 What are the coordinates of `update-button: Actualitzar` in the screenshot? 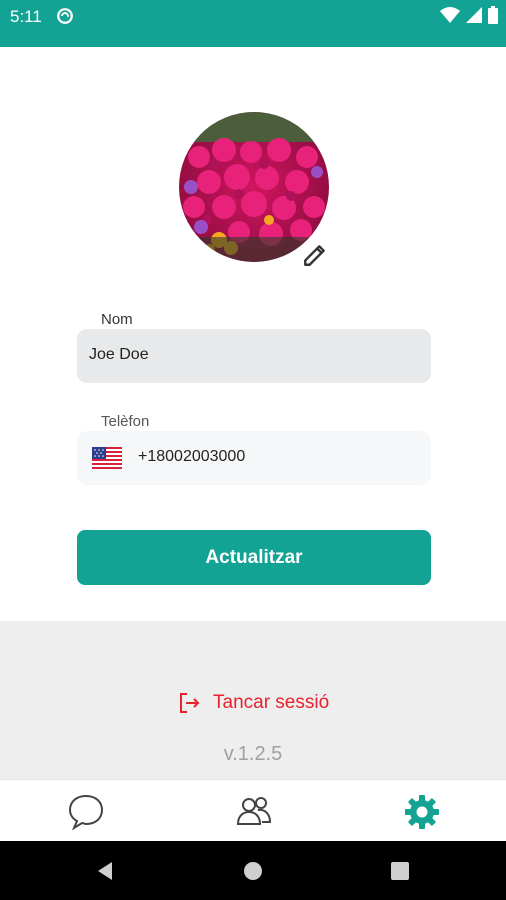 It's located at (254, 557).